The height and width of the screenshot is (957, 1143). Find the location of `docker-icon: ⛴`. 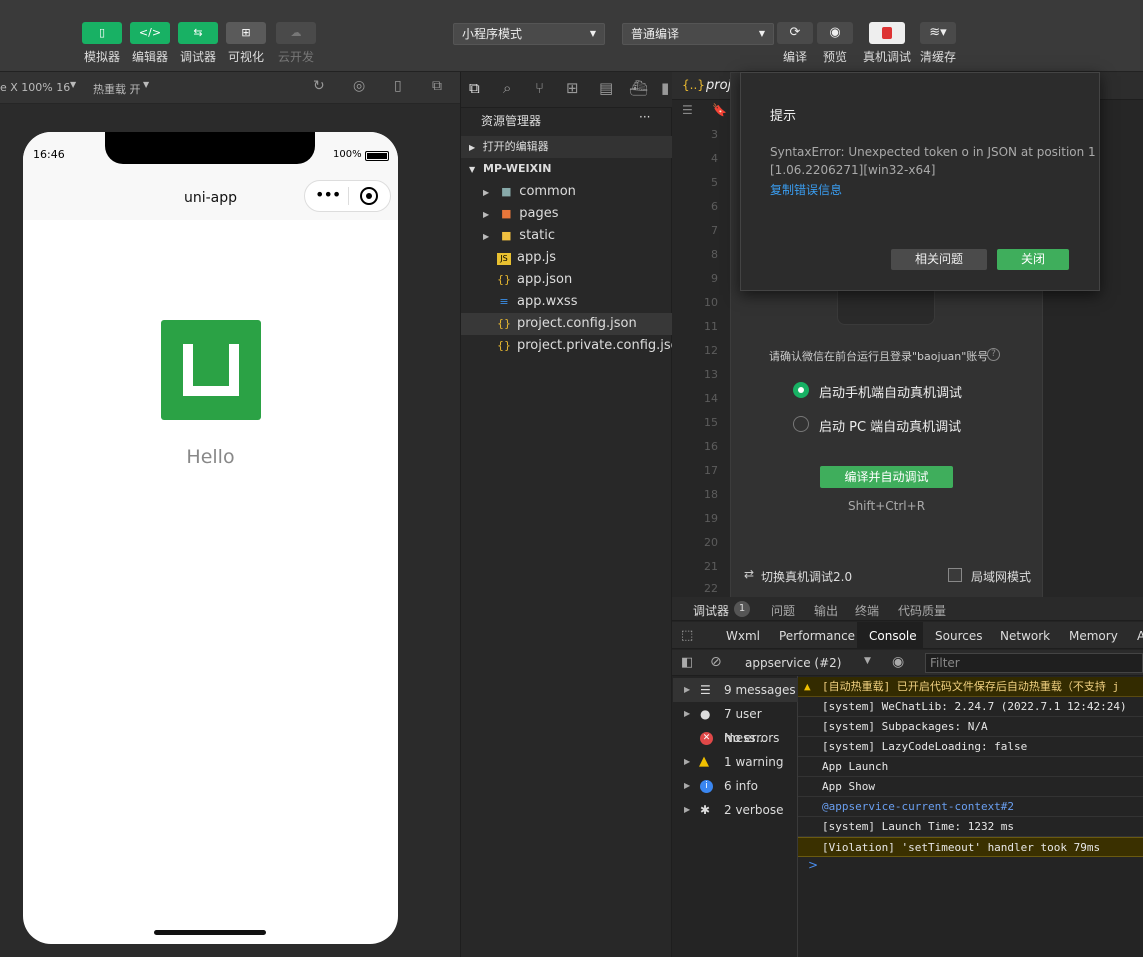

docker-icon: ⛴ is located at coordinates (638, 88).